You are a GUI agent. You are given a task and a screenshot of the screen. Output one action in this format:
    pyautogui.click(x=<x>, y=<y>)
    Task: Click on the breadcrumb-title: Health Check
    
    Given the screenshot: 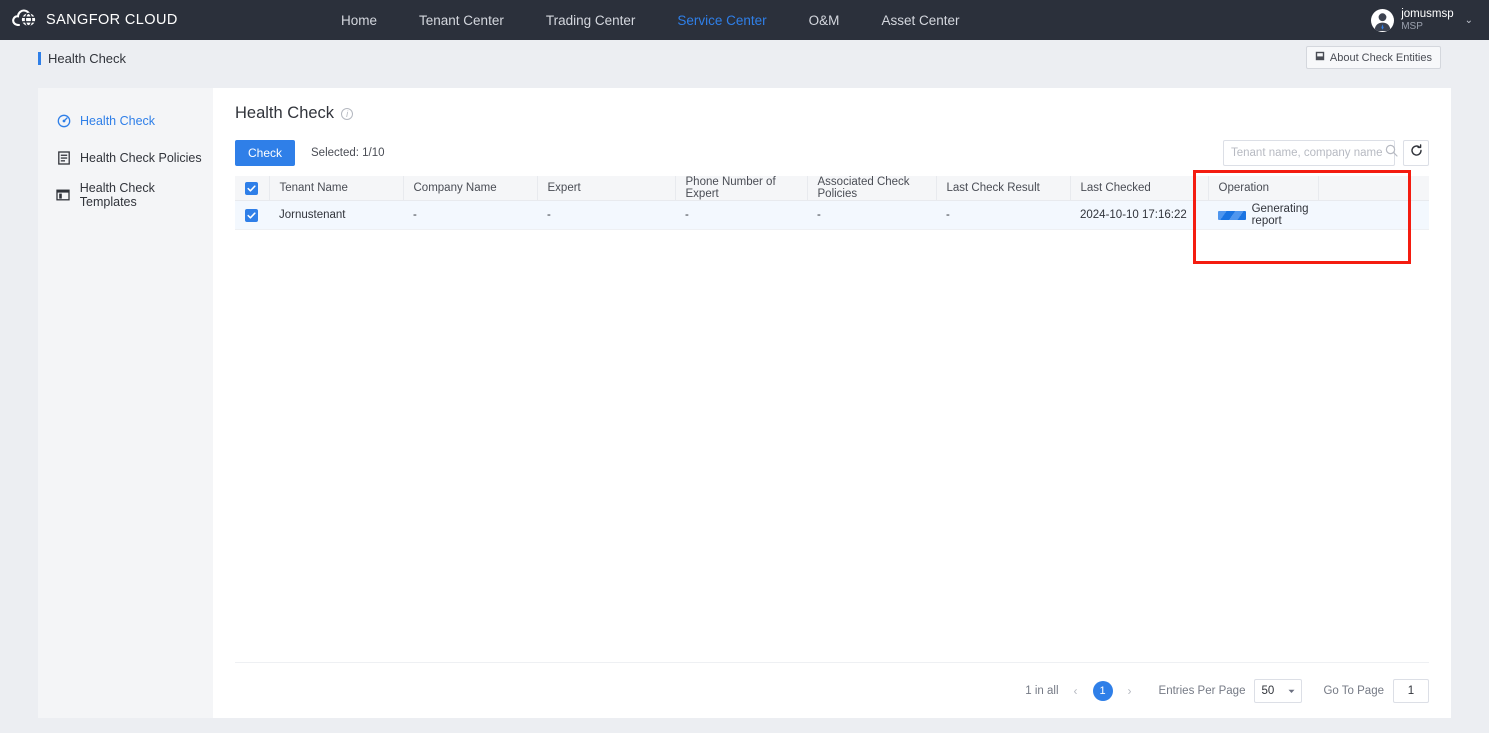 What is the action you would take?
    pyautogui.click(x=87, y=58)
    